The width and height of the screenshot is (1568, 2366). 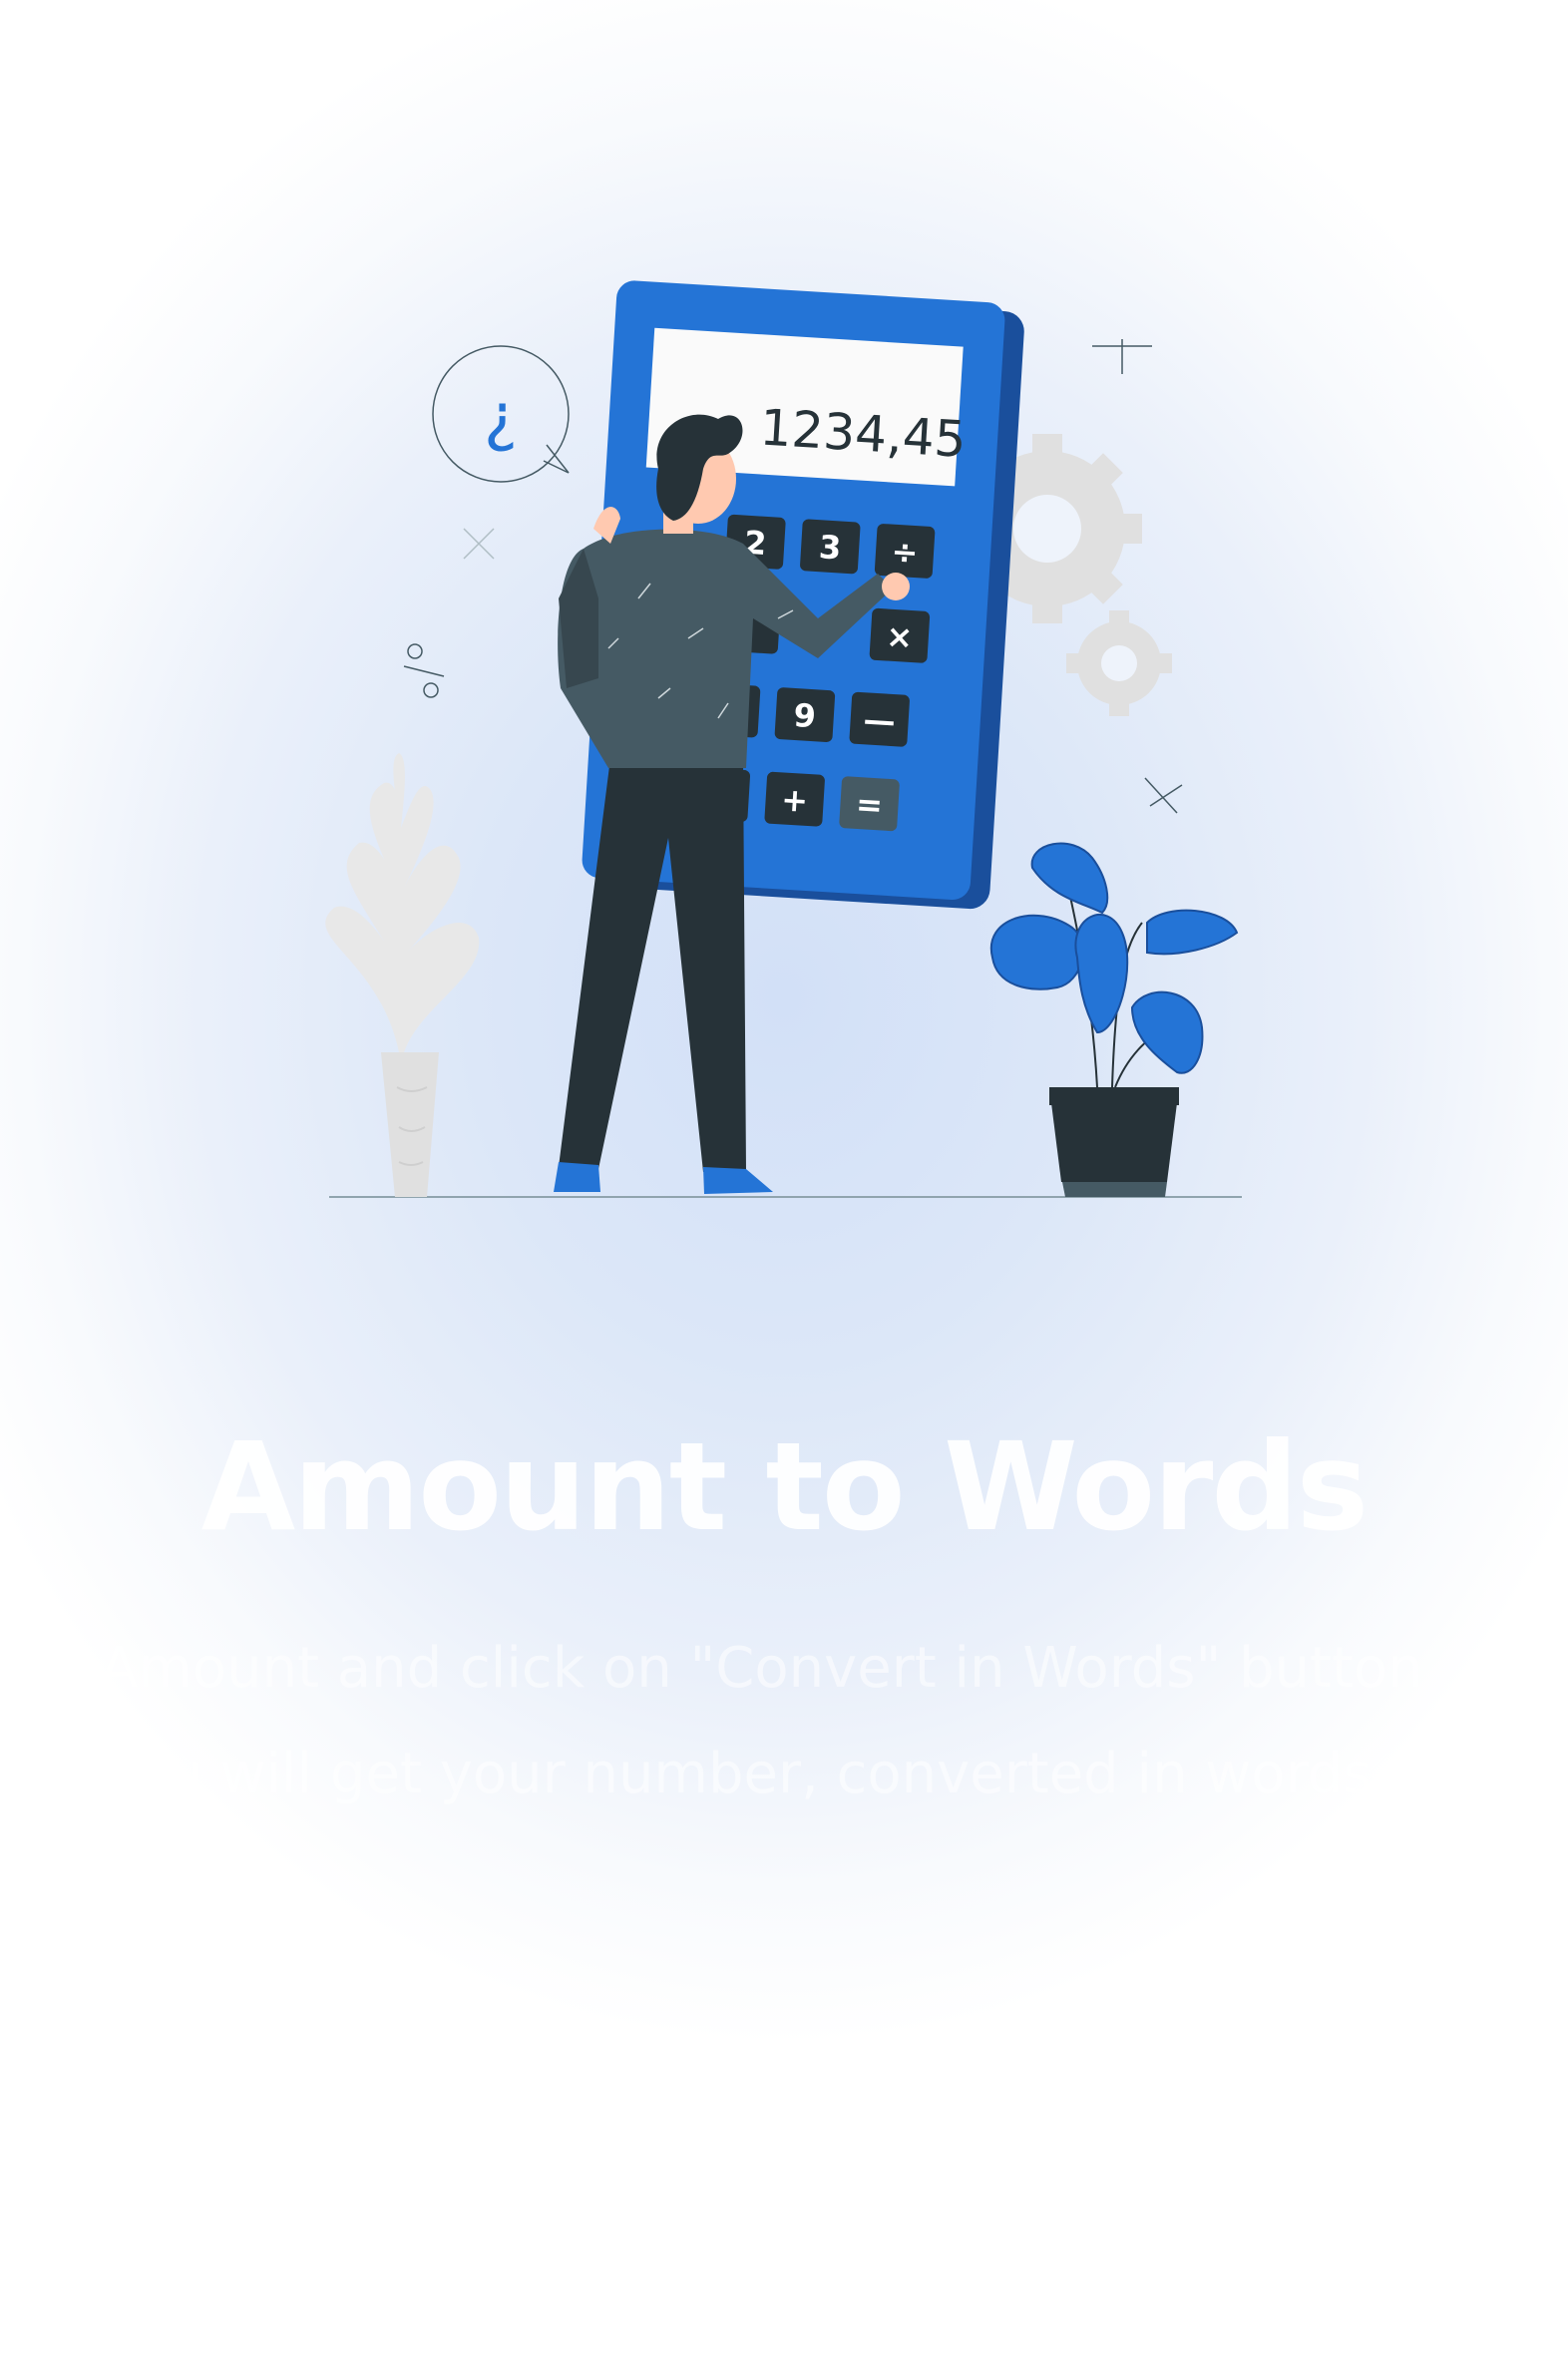 I want to click on key-label: ÷, so click(x=906, y=553).